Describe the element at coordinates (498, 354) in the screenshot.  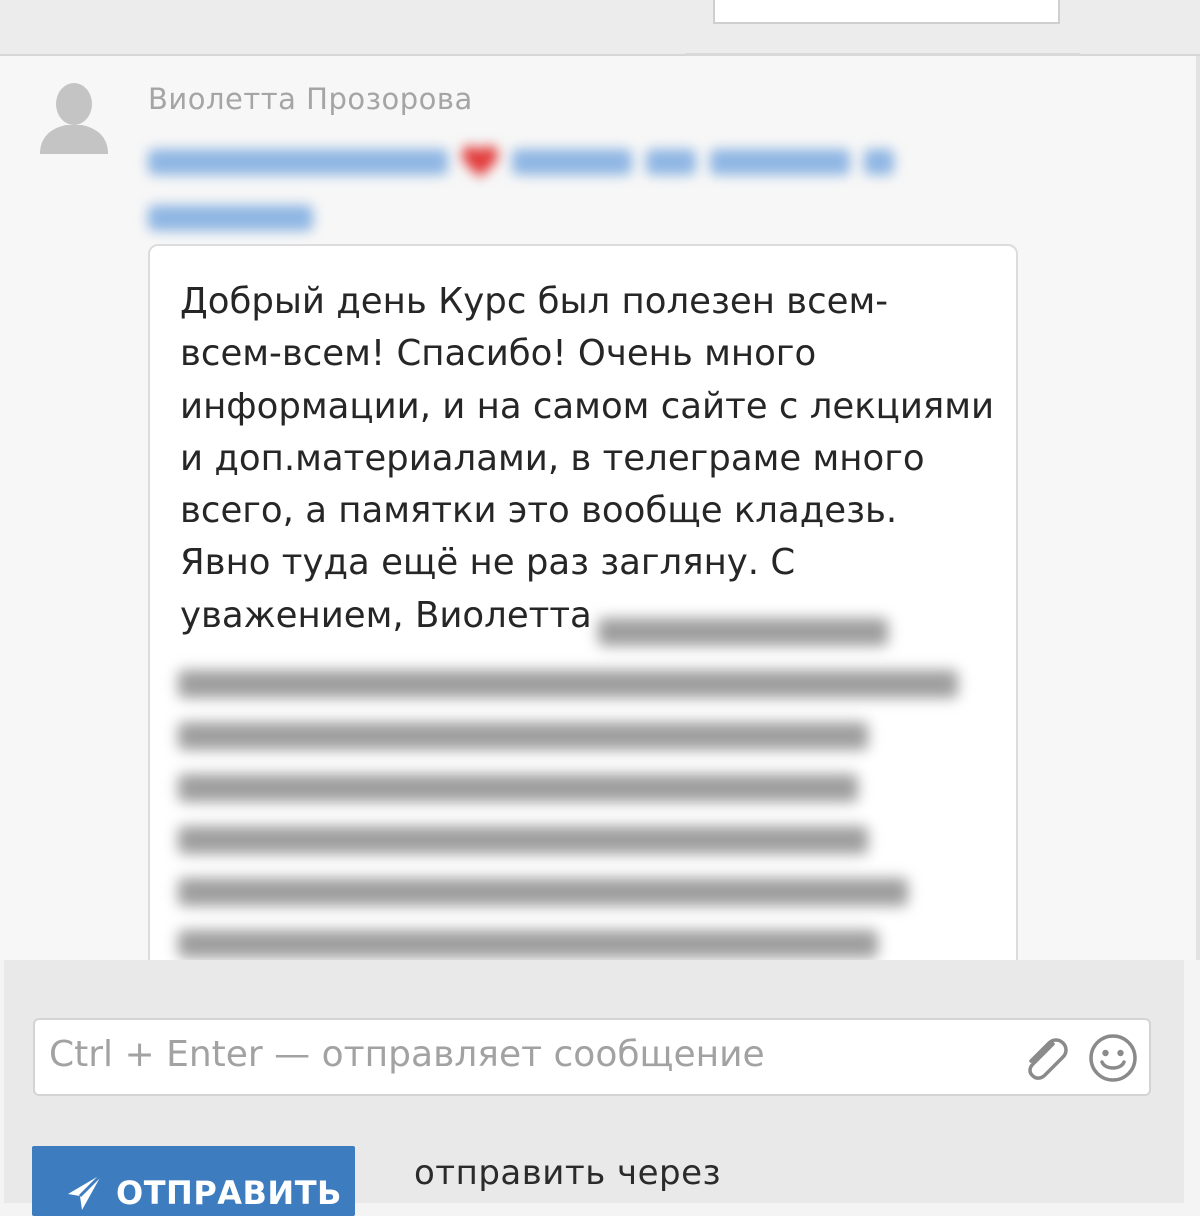
I see `message-line: всем-всем! Спасибо! Очень много` at that location.